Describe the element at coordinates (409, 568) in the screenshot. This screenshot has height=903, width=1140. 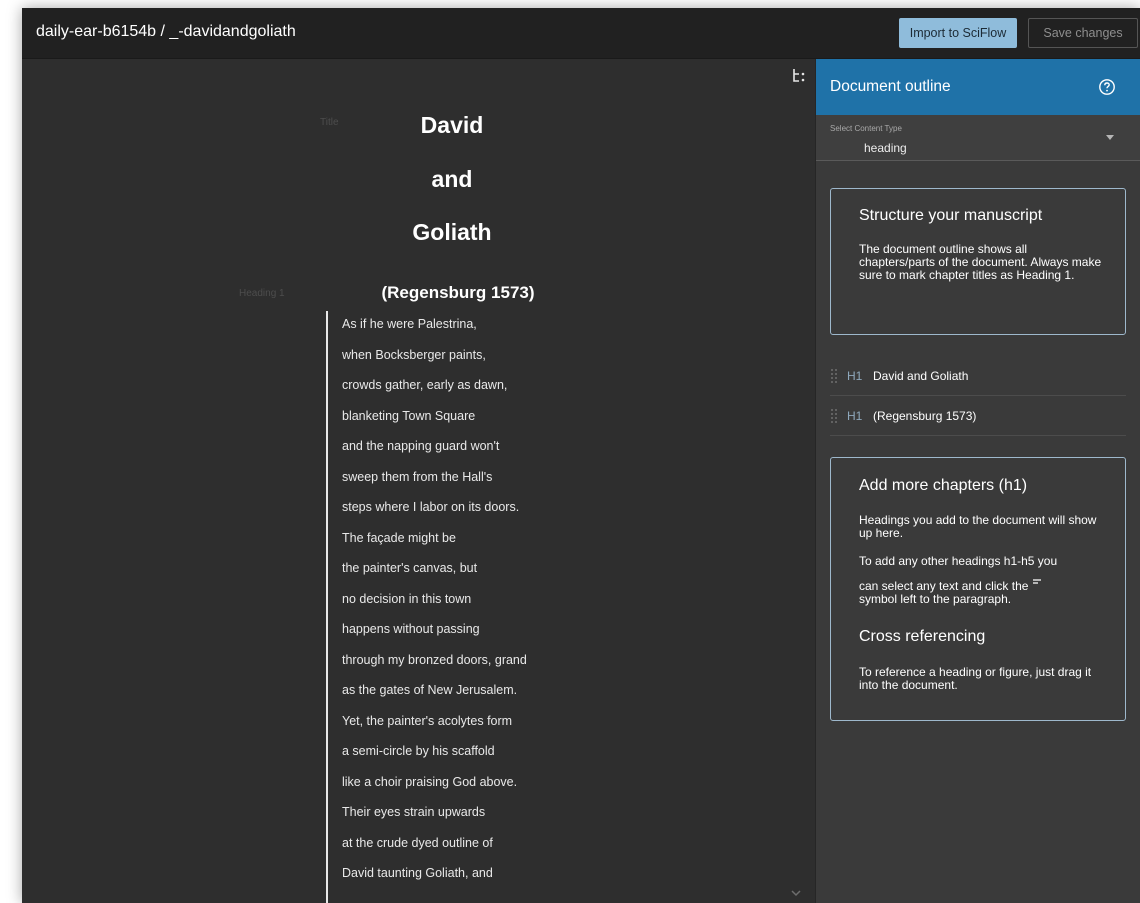
I see `verse-line: the painter's canvas, but` at that location.